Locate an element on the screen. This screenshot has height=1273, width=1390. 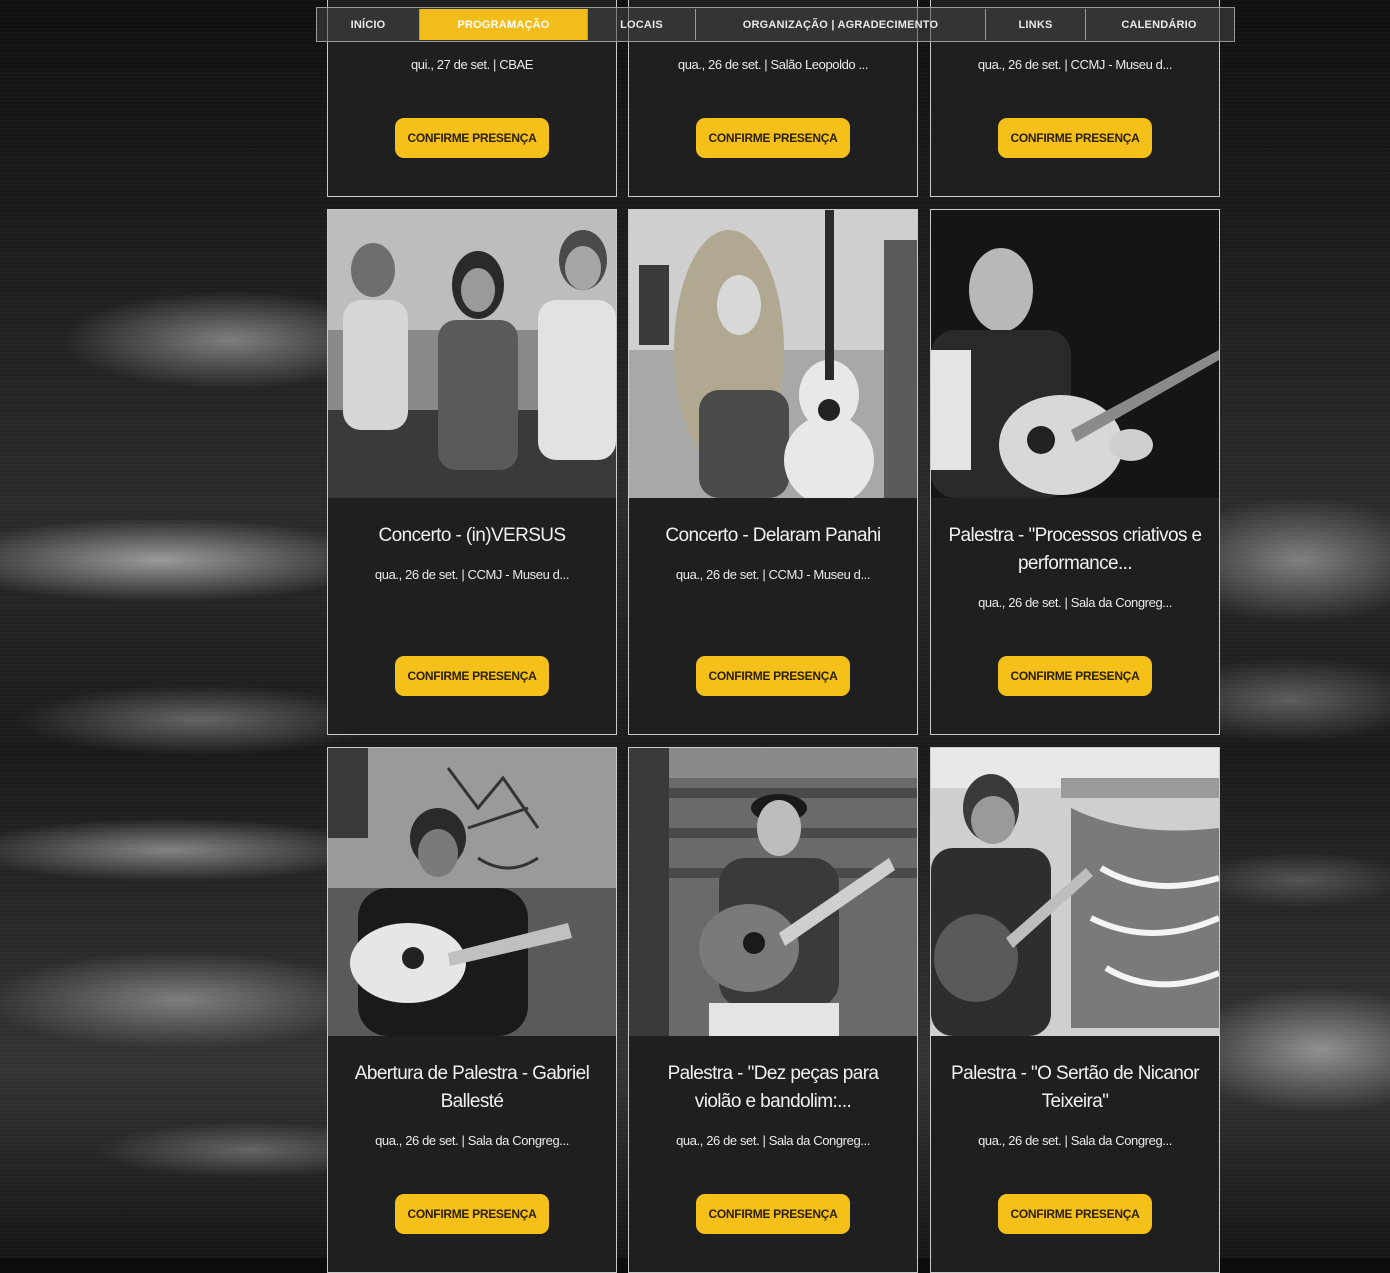
trio-photo is located at coordinates (472, 354).